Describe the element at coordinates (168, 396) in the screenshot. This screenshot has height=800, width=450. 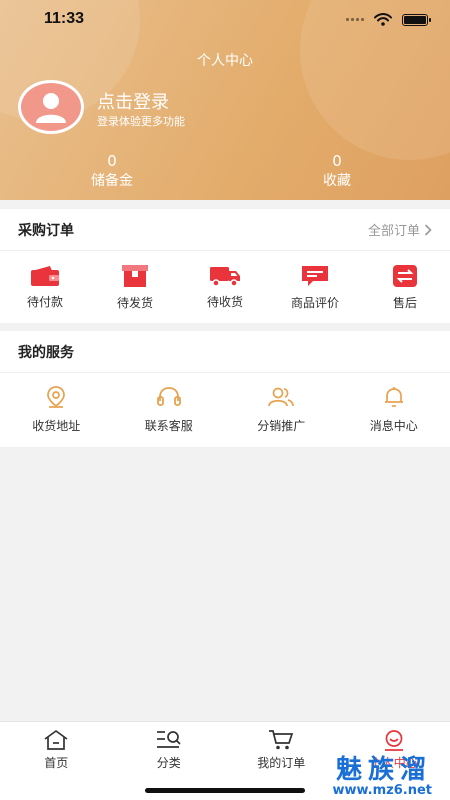
I see `headset-icon` at that location.